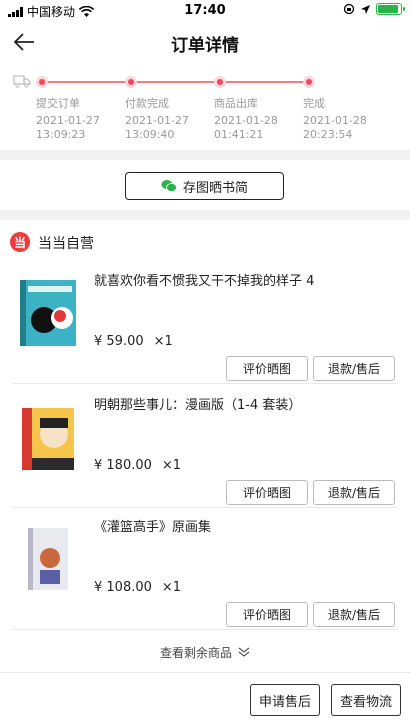 This screenshot has width=410, height=728. What do you see at coordinates (244, 528) in the screenshot?
I see `item-title: 《灌篮高手》原画集` at bounding box center [244, 528].